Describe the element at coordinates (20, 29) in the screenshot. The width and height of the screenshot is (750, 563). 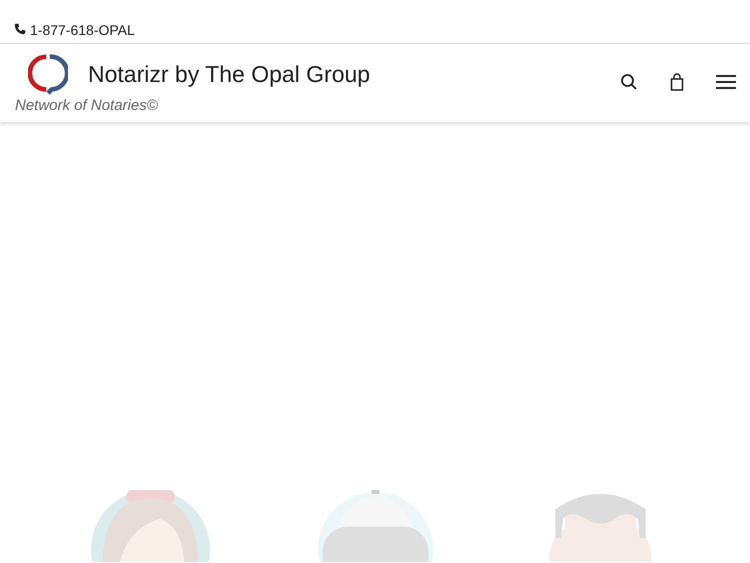
I see `phone-icon` at that location.